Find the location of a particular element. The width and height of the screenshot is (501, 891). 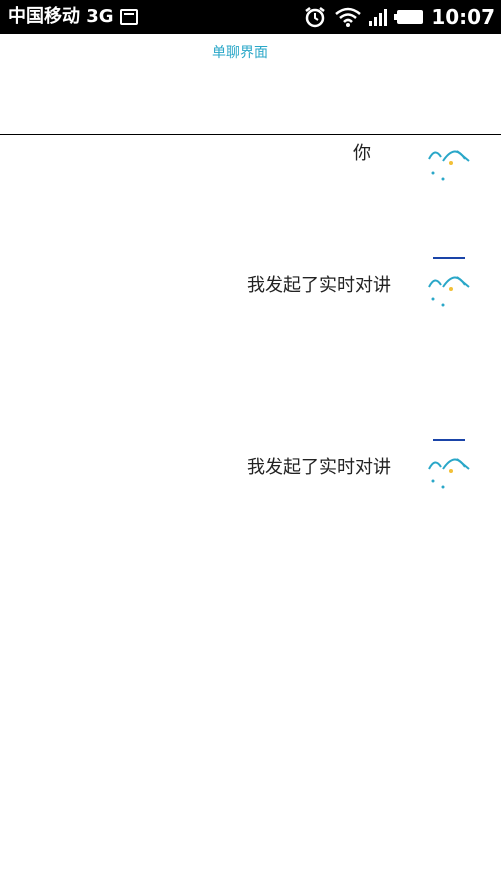

status-left: 中国移动 3G is located at coordinates (73, 17).